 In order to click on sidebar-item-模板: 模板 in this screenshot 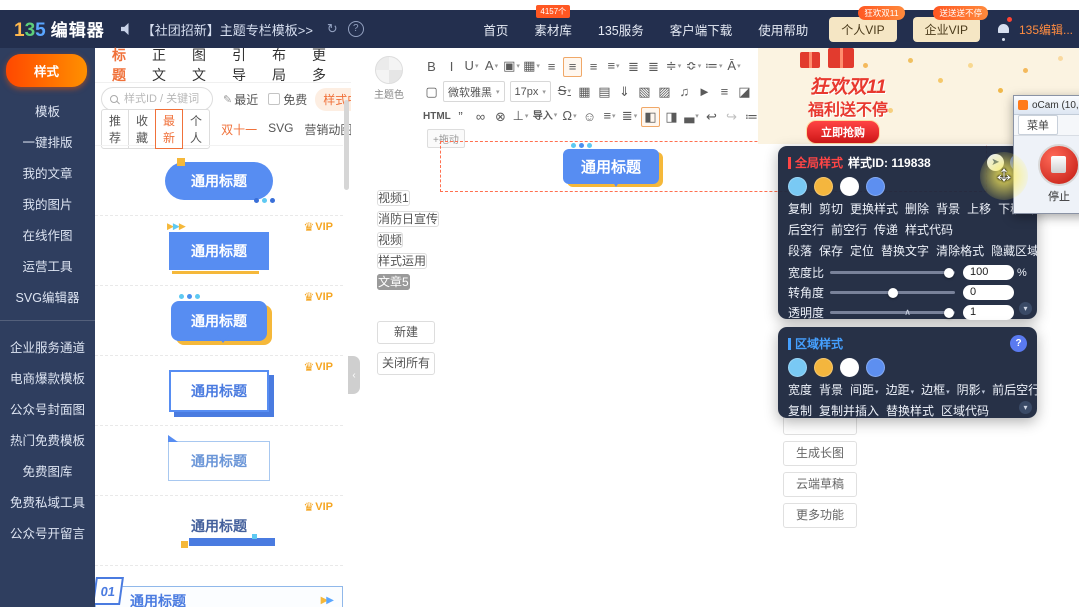, I will do `click(47, 110)`.